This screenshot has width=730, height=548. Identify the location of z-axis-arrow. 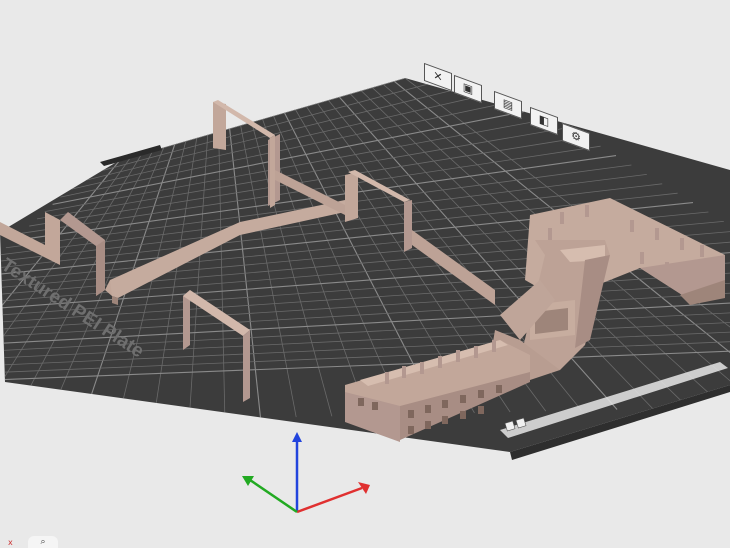
(297, 437).